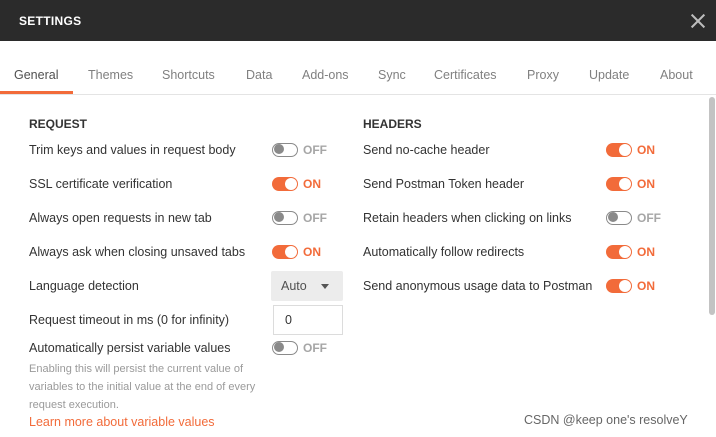 This screenshot has width=716, height=437. What do you see at coordinates (308, 320) in the screenshot?
I see `timeout-input` at bounding box center [308, 320].